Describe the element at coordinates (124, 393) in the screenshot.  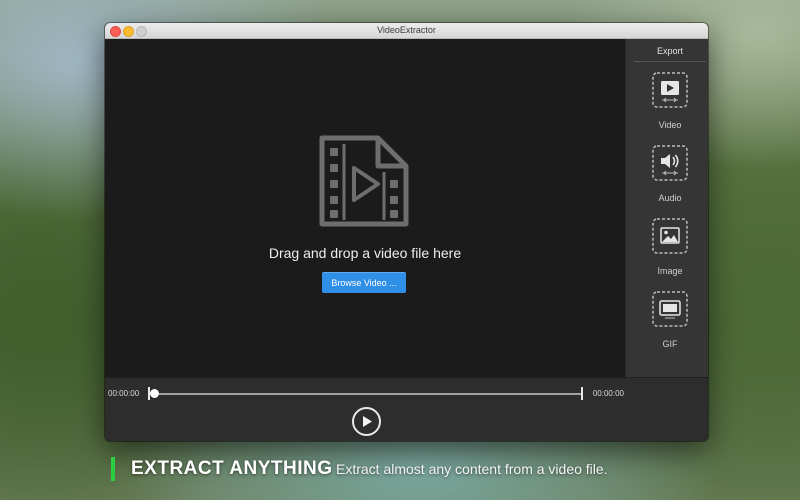
I see `start-time: 00:00:00` at that location.